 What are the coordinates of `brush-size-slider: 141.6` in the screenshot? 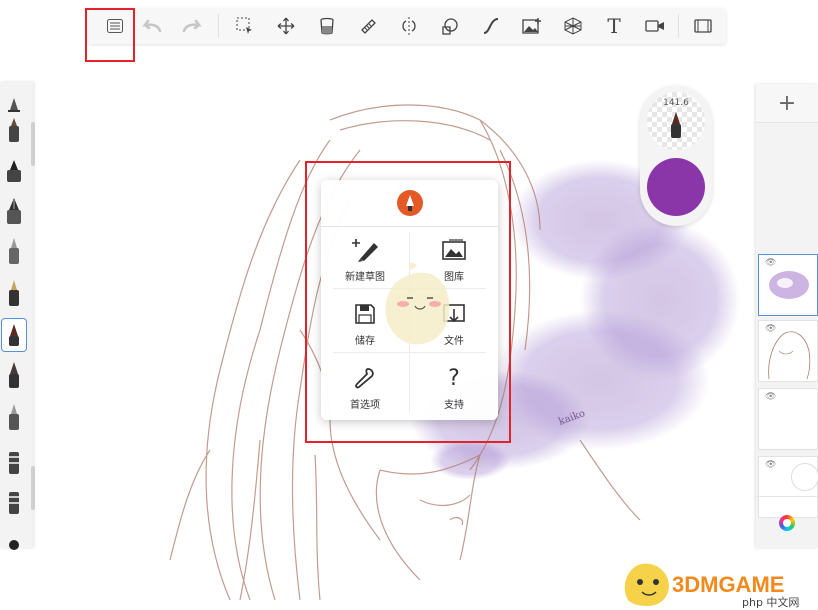 It's located at (676, 121).